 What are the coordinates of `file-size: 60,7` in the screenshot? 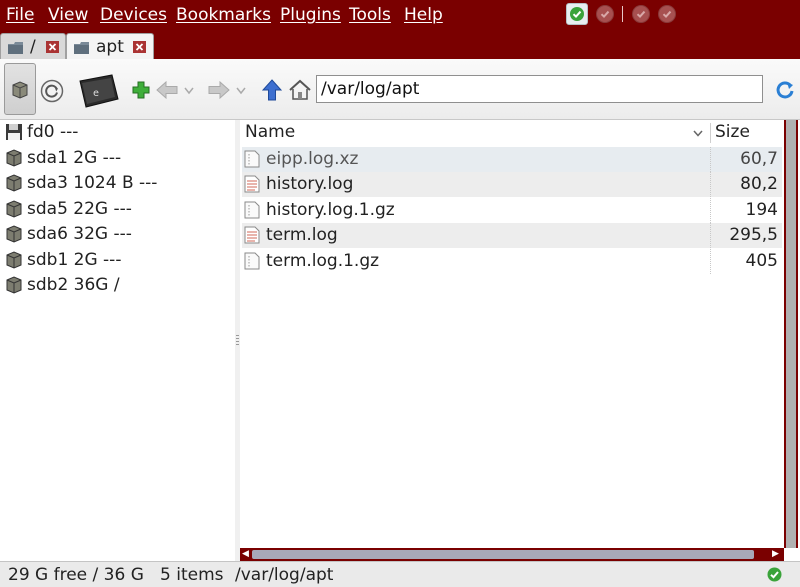 It's located at (759, 159).